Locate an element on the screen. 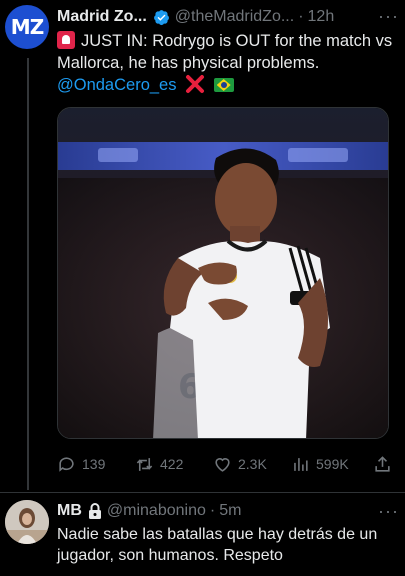 The height and width of the screenshot is (576, 405). siren-icon is located at coordinates (66, 40).